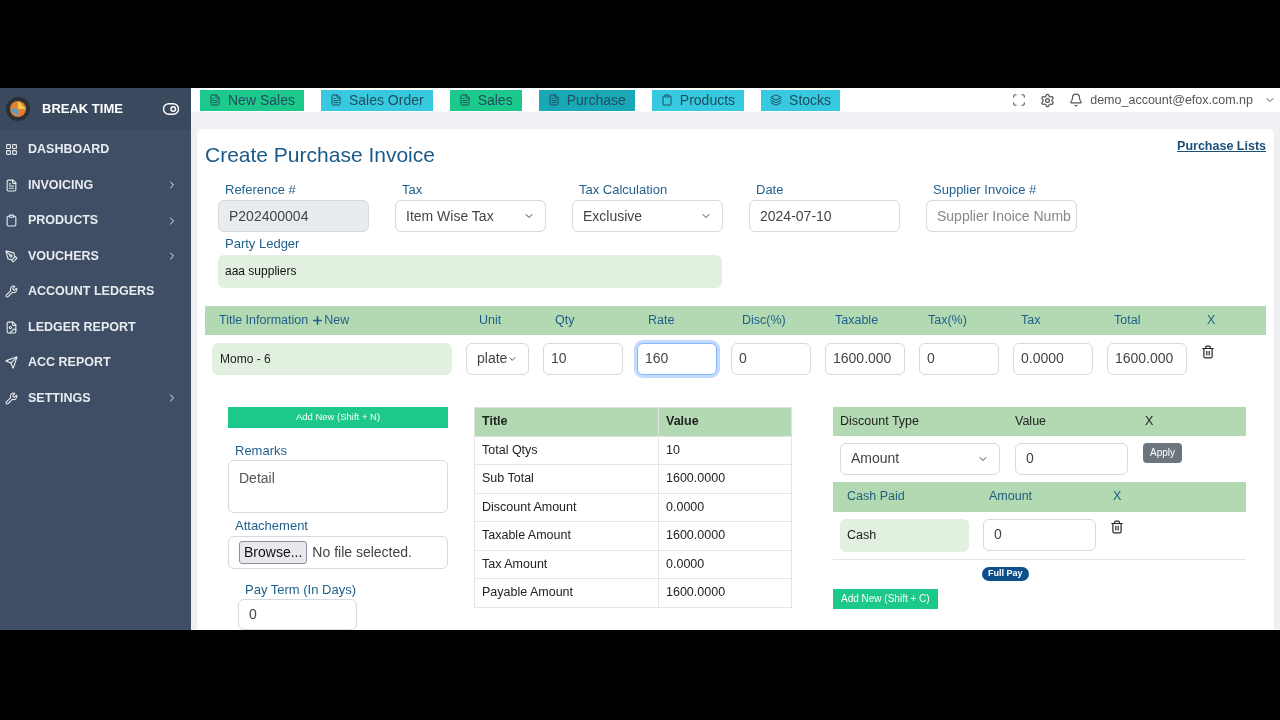  What do you see at coordinates (876, 497) in the screenshot?
I see `column-header: Cash Paid` at bounding box center [876, 497].